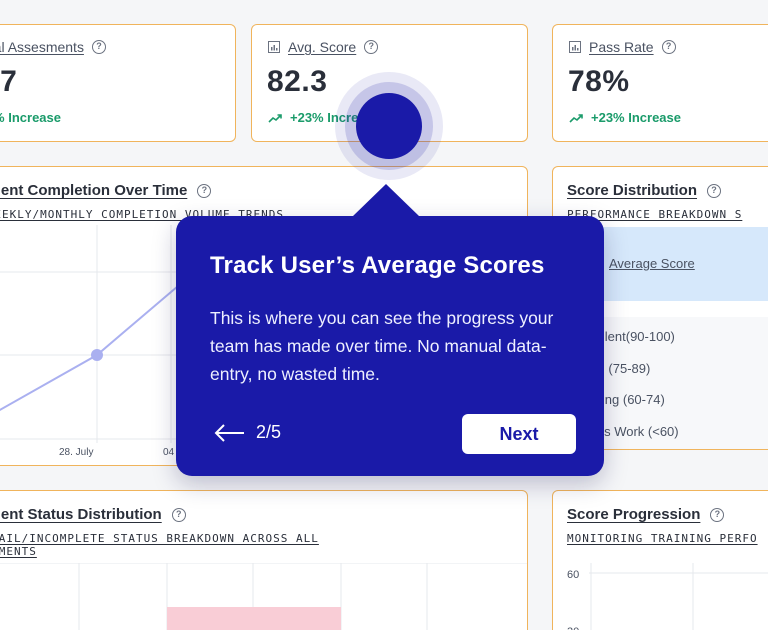 The image size is (768, 630). I want to click on kpi-label: Avg. Score, so click(322, 47).